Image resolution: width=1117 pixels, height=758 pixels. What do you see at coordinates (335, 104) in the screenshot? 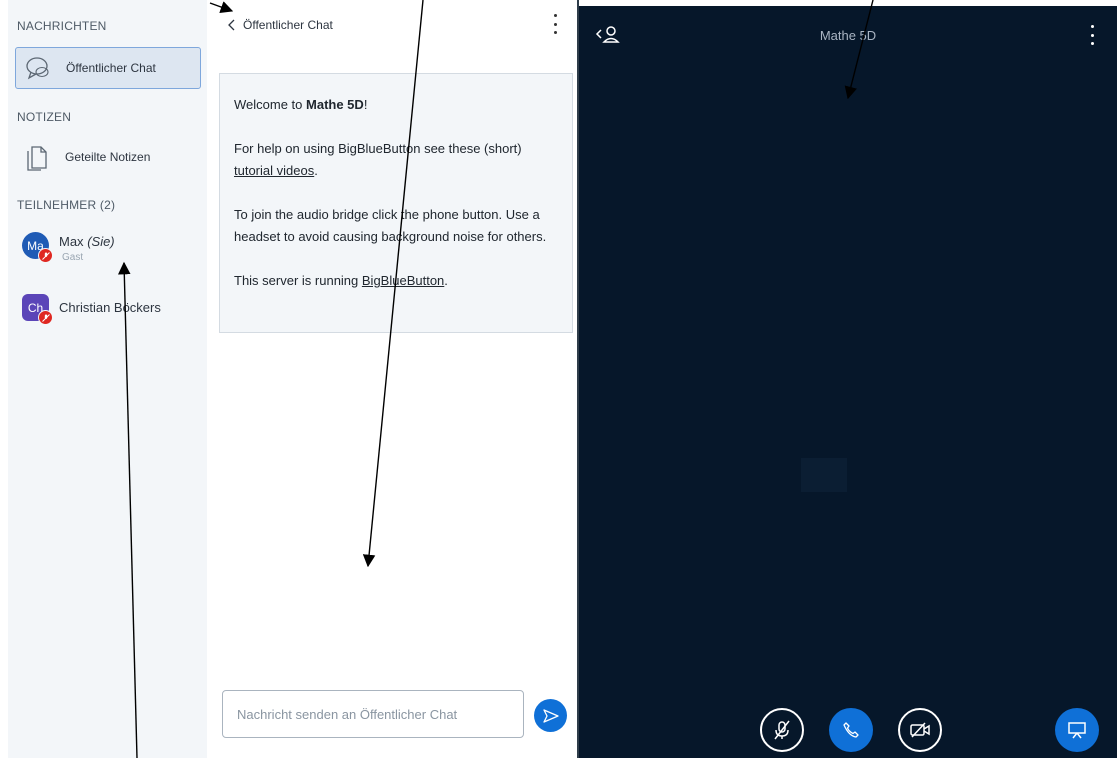
I see `meeting-name: Mathe 5D` at bounding box center [335, 104].